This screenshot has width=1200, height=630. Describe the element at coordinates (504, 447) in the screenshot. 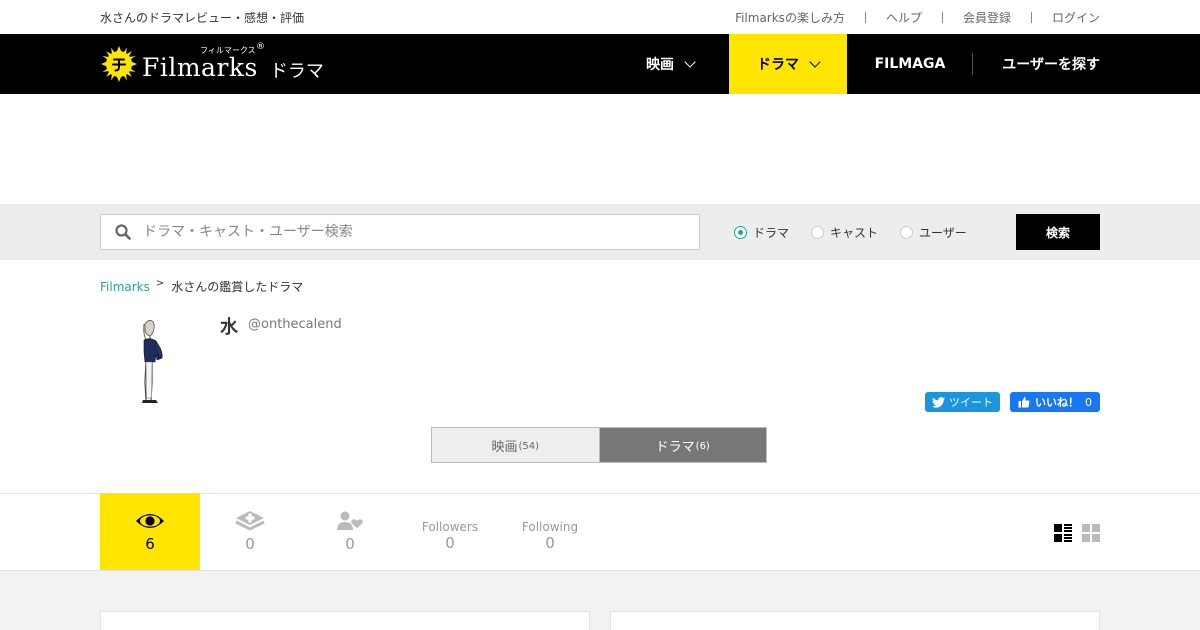

I see `tab-movie-label: 映画` at that location.